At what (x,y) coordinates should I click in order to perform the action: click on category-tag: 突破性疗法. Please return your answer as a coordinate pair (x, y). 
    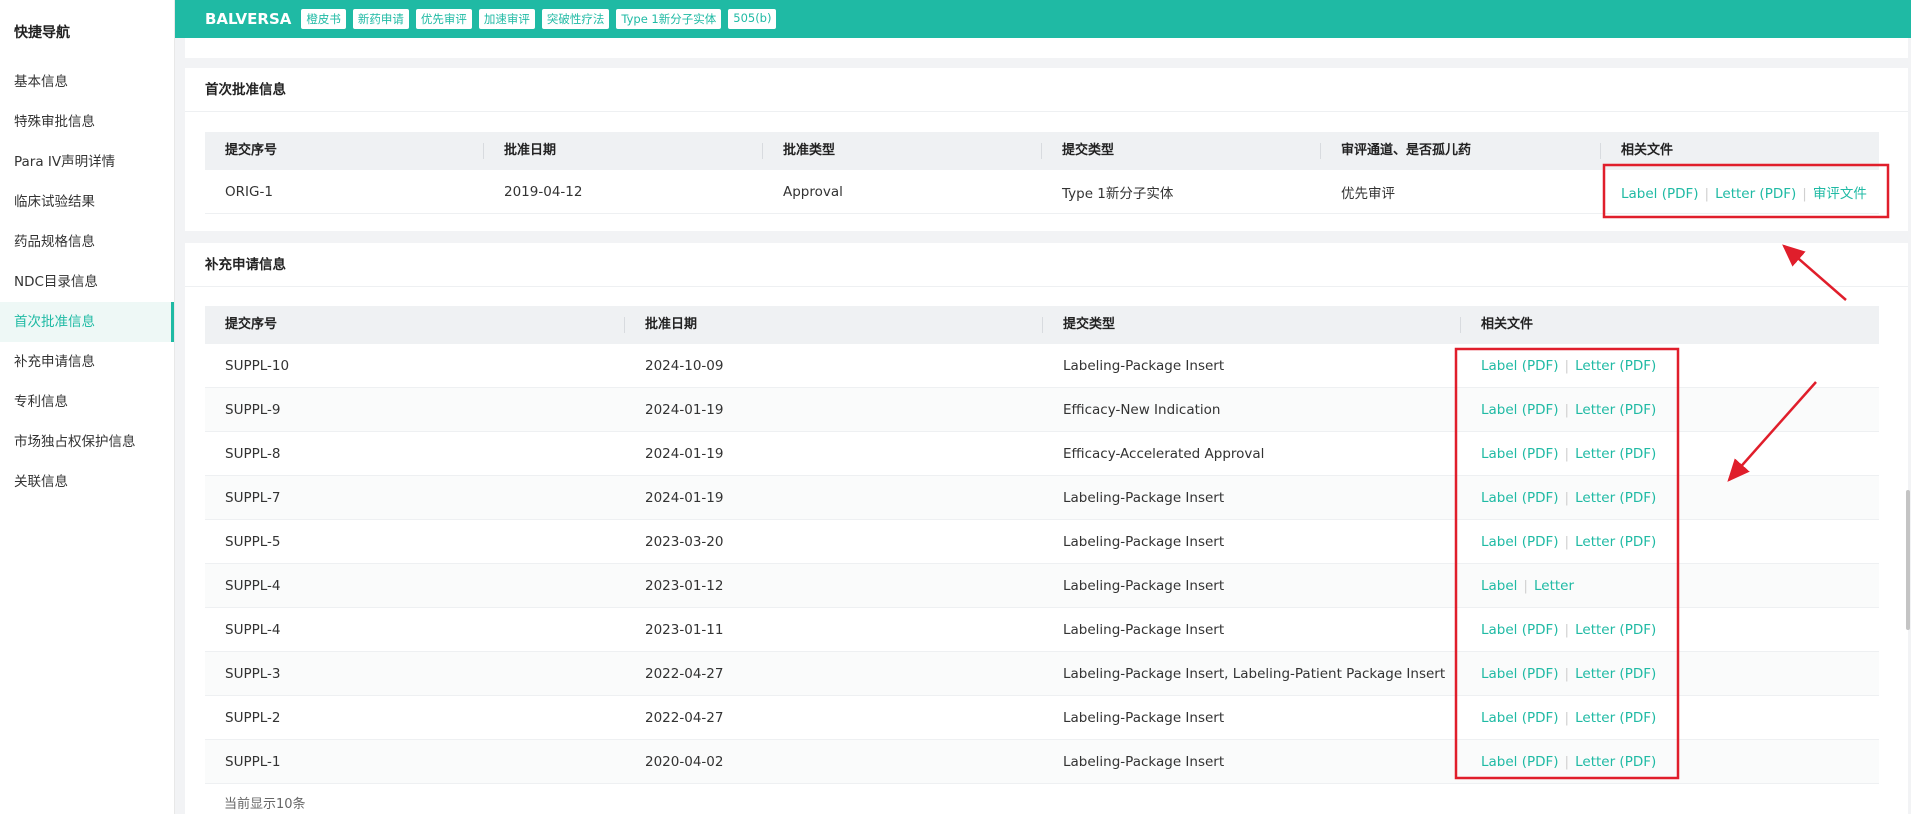
    Looking at the image, I should click on (575, 19).